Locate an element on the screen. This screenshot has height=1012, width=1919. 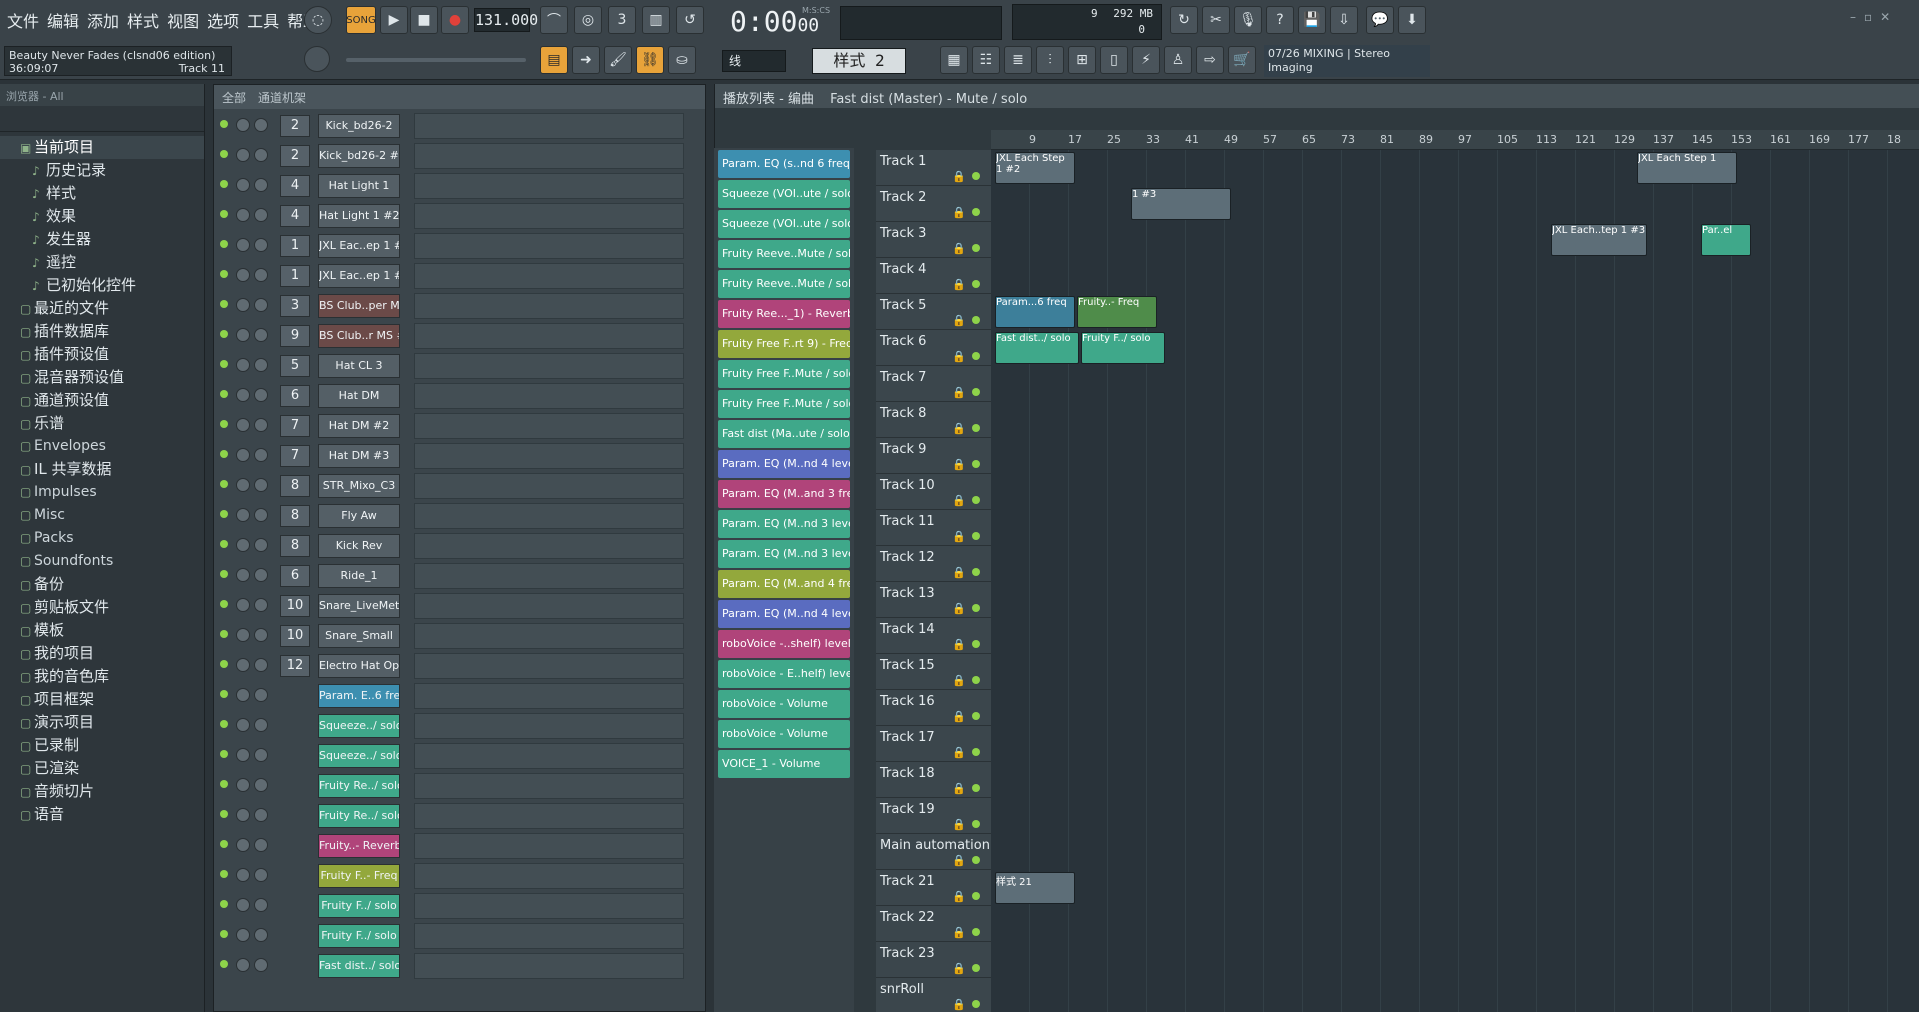
channel-row: 8 Fly Aw is located at coordinates (460, 516).